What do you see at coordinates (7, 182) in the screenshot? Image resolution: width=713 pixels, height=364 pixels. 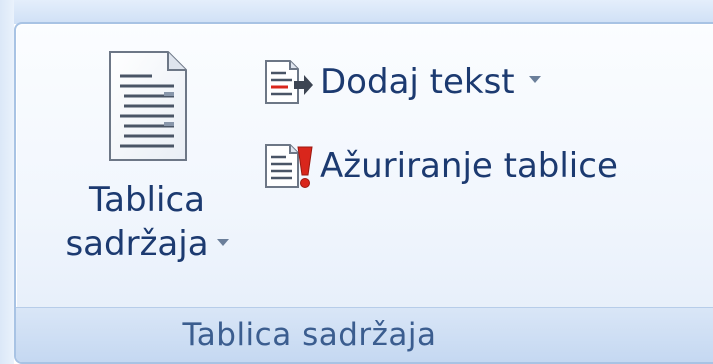 I see `ribbon-left-edge` at bounding box center [7, 182].